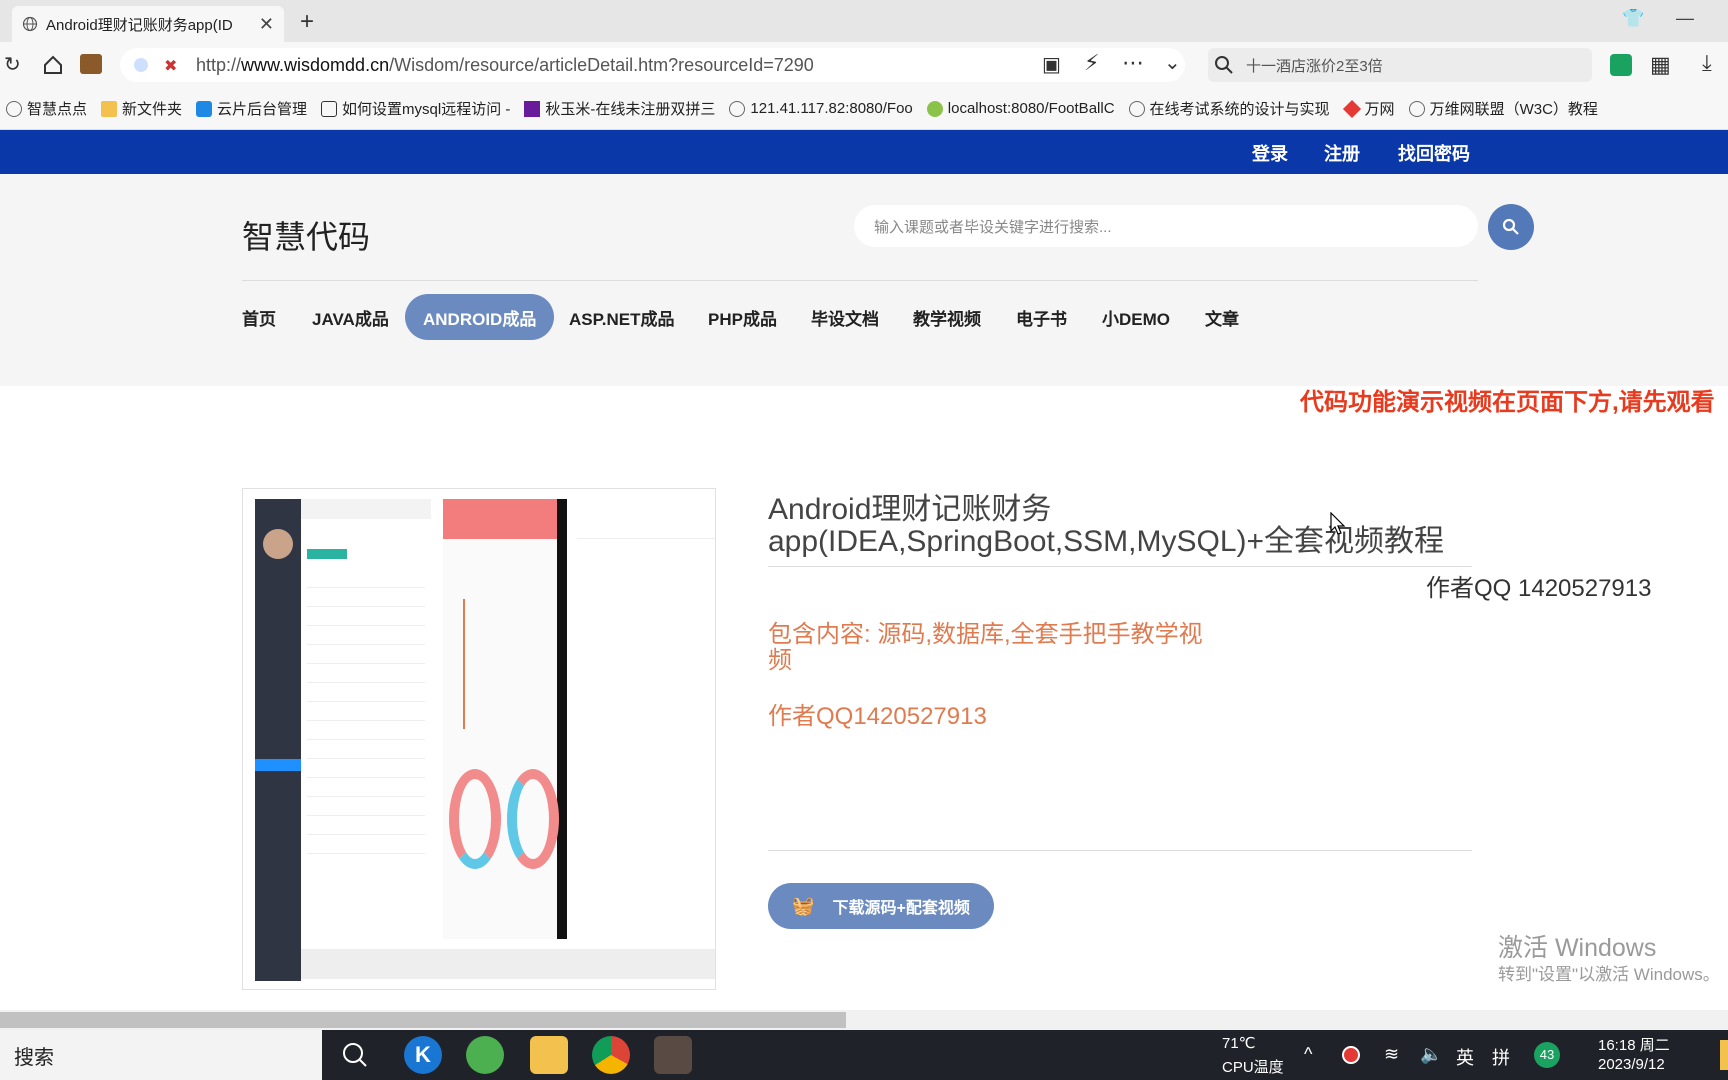 The height and width of the screenshot is (1080, 1728). I want to click on nav-thesis-docs: 毕设文档, so click(845, 317).